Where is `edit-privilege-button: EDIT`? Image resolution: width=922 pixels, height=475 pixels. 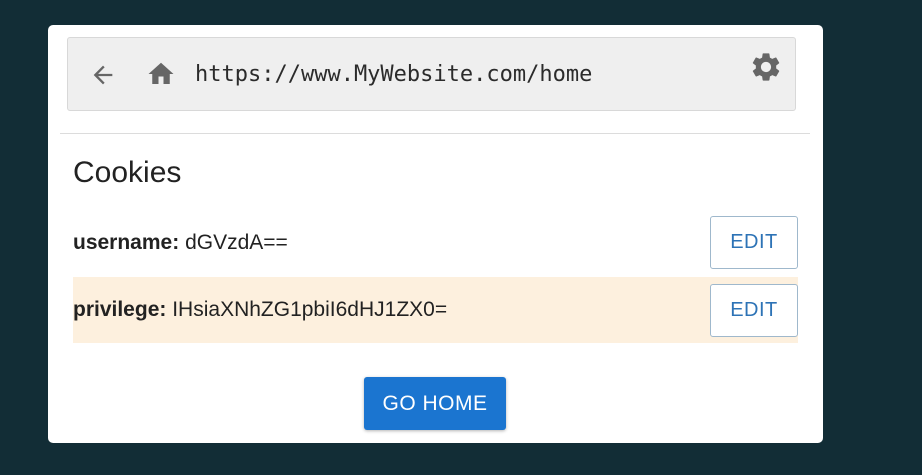
edit-privilege-button: EDIT is located at coordinates (754, 310).